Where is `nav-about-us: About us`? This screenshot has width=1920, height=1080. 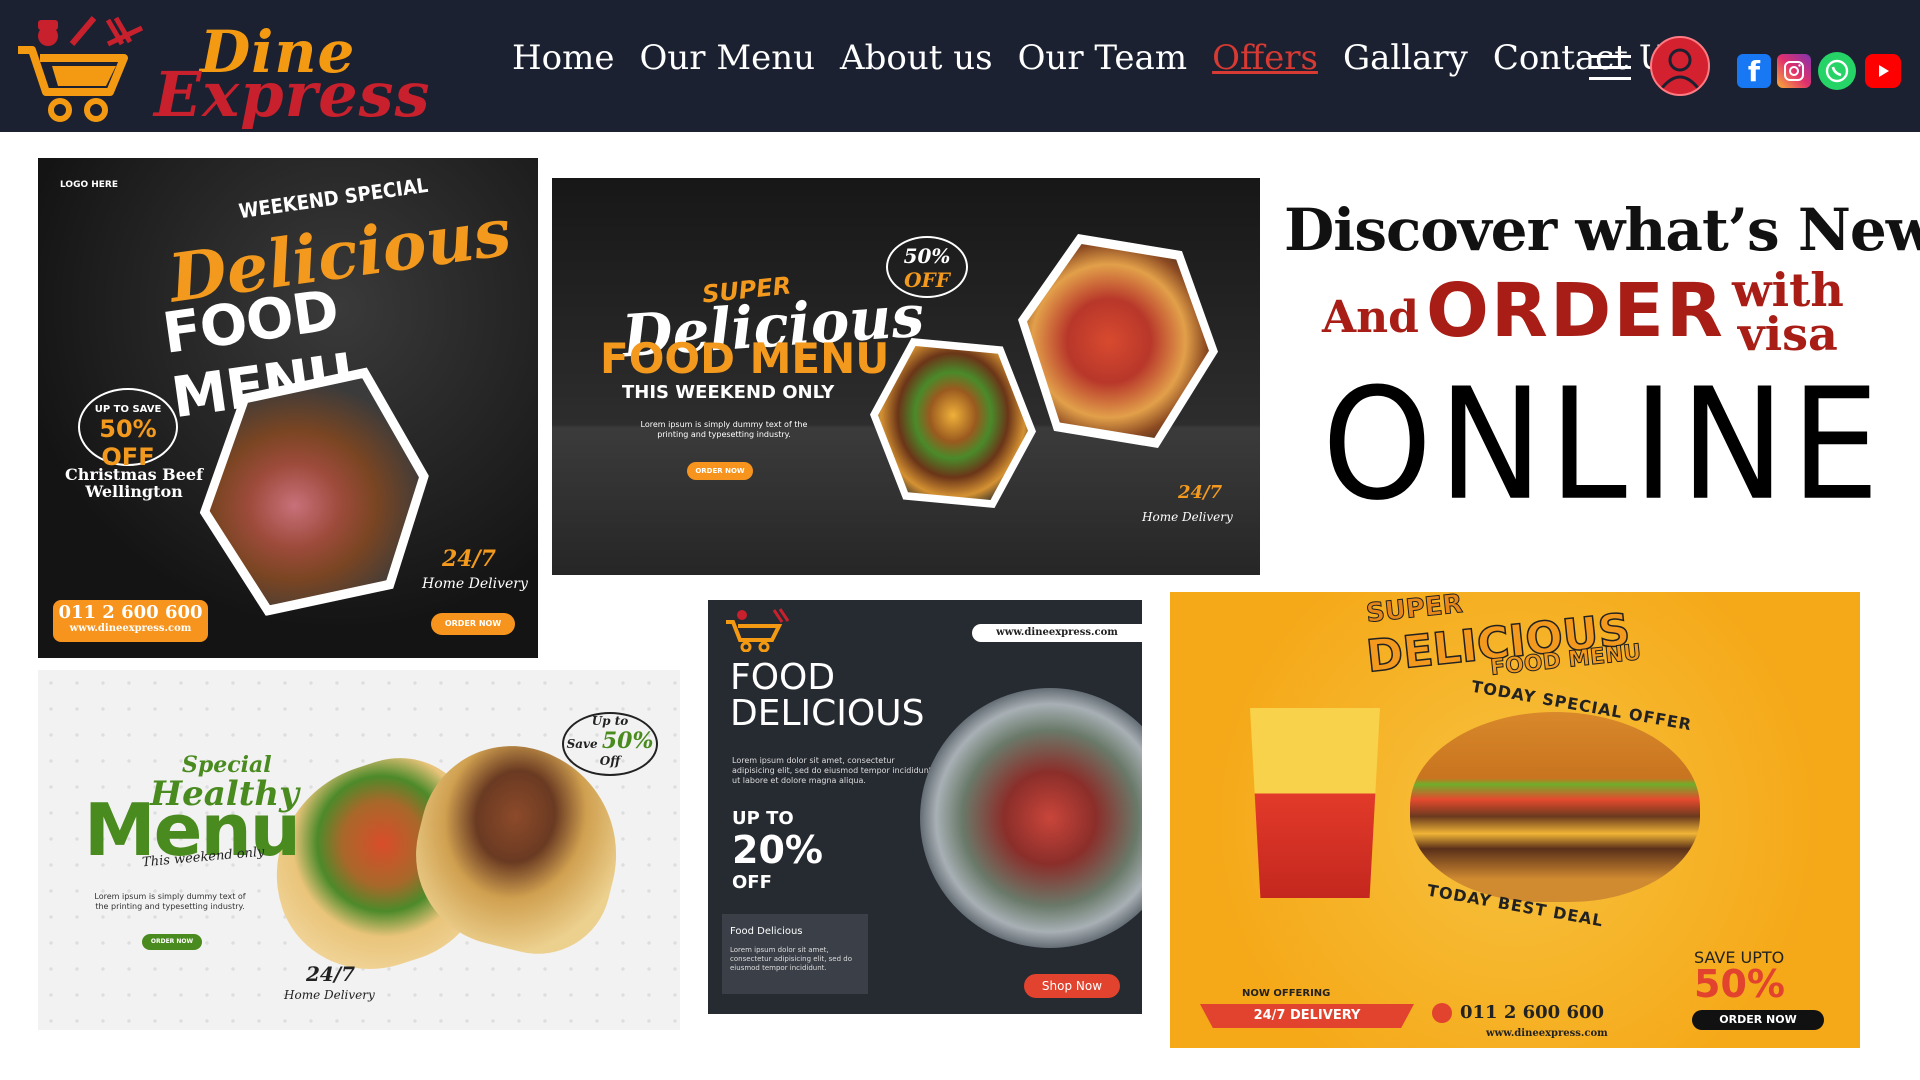 nav-about-us: About us is located at coordinates (916, 58).